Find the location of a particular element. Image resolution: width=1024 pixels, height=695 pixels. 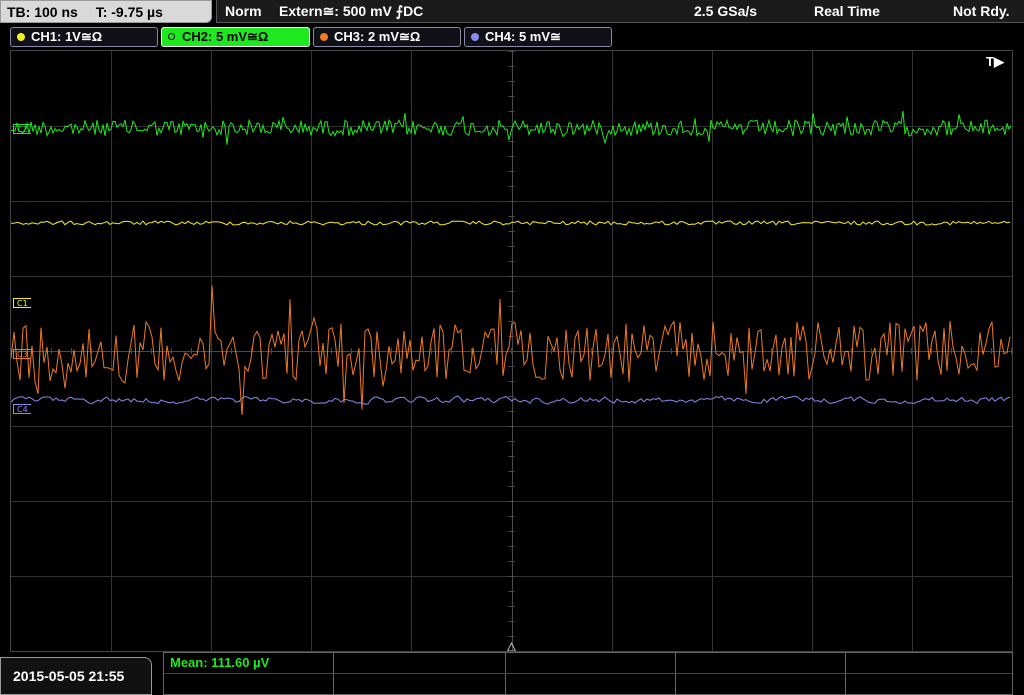

timebase-box: TB: 100 ns T: -9.75 µs is located at coordinates (106, 11).